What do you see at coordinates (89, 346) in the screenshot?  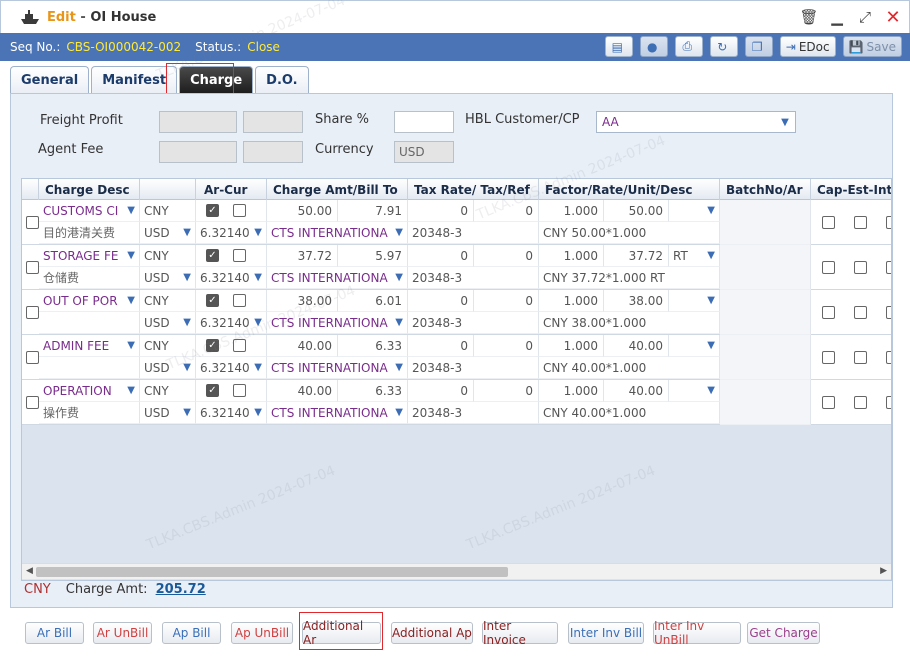 I see `charge-desc-select: ADMIN FEE ▼` at bounding box center [89, 346].